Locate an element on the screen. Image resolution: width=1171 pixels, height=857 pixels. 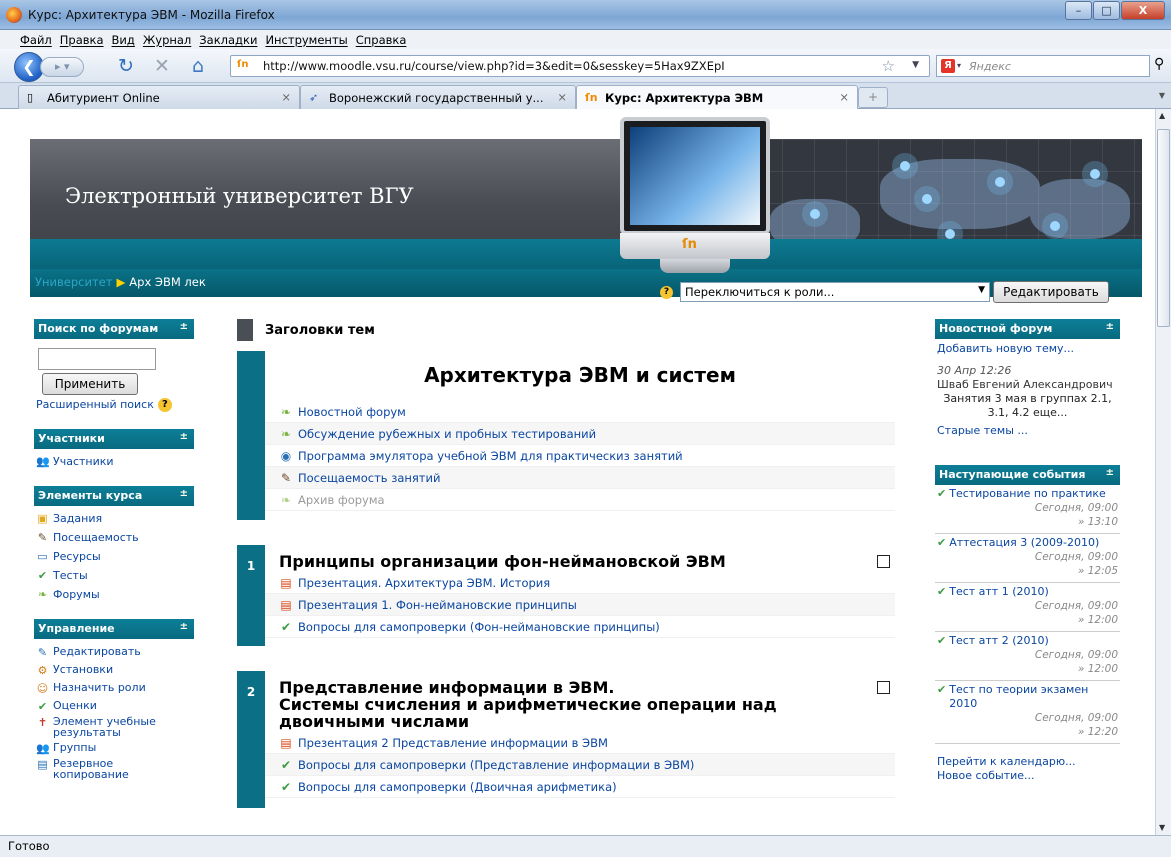
resource-link: ✎ Посещаемость занятий is located at coordinates (580, 478).